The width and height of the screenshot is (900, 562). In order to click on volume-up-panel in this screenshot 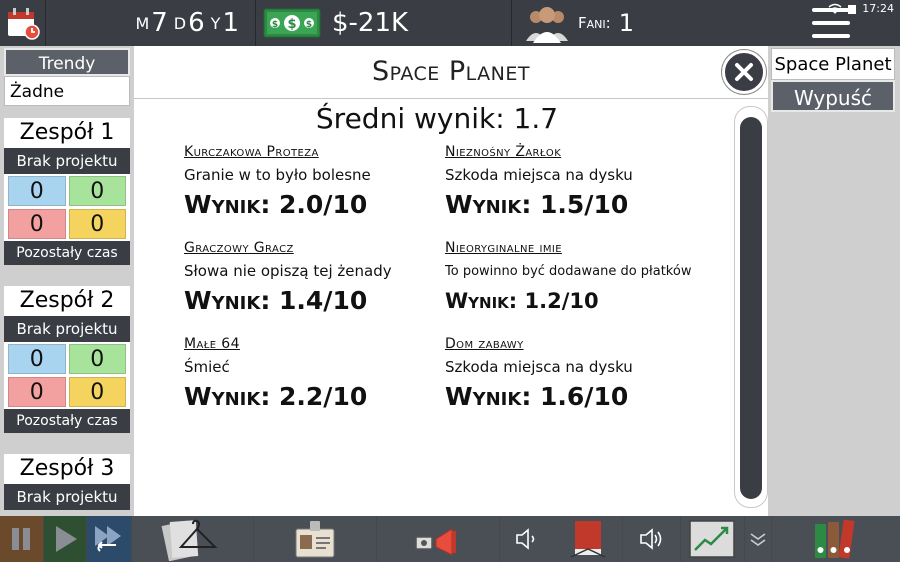, I will do `click(651, 539)`.